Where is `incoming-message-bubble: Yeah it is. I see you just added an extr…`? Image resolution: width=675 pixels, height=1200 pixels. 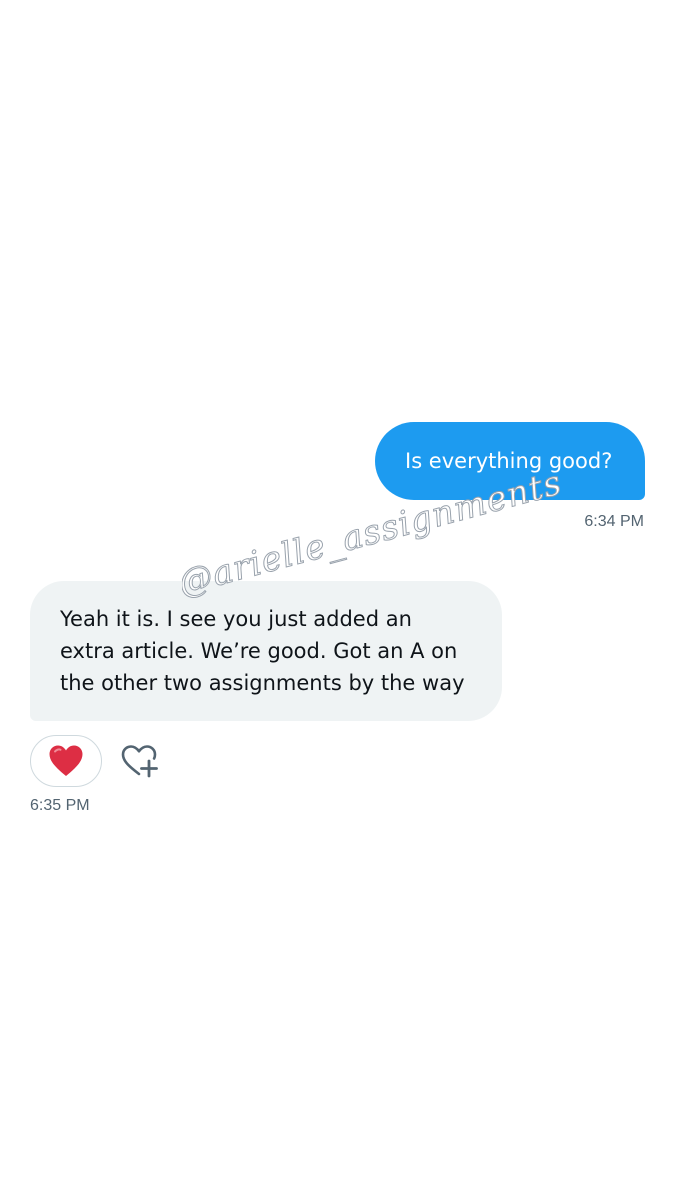 incoming-message-bubble: Yeah it is. I see you just added an extr… is located at coordinates (266, 651).